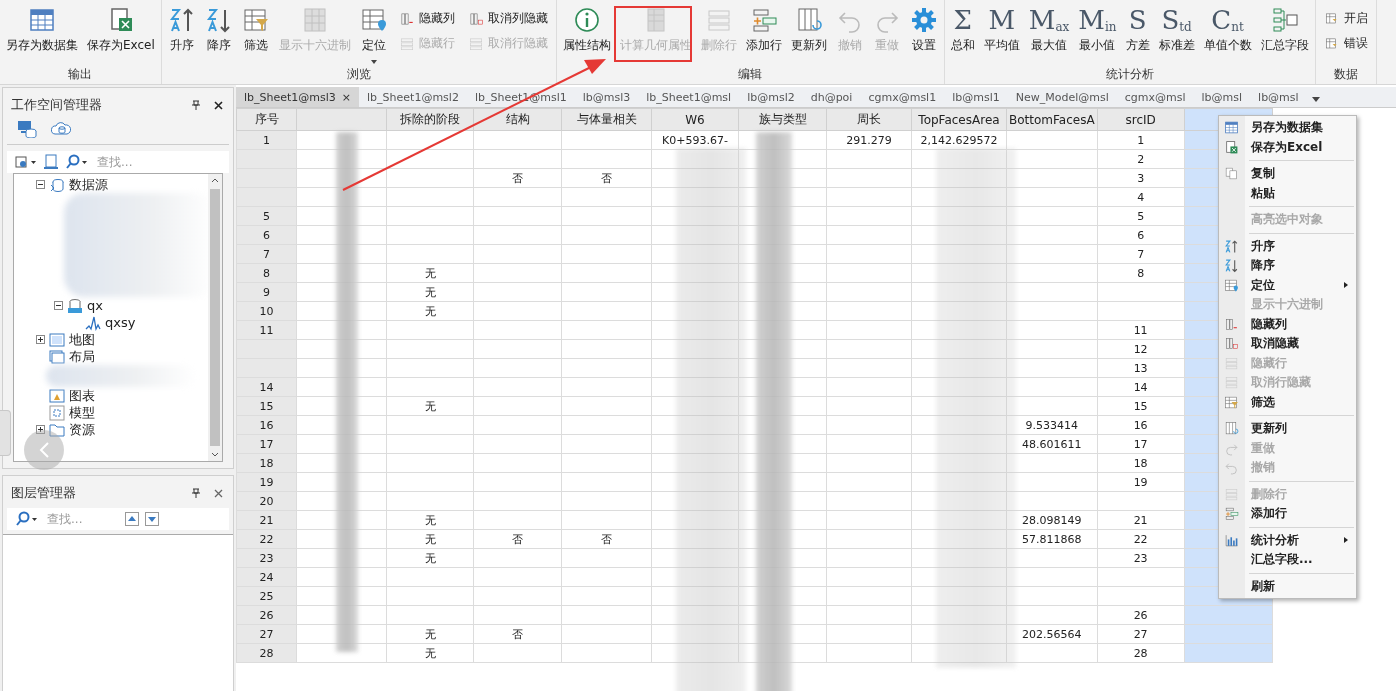 The image size is (1396, 691). What do you see at coordinates (1129, 74) in the screenshot?
I see `group-label: 统计分析` at bounding box center [1129, 74].